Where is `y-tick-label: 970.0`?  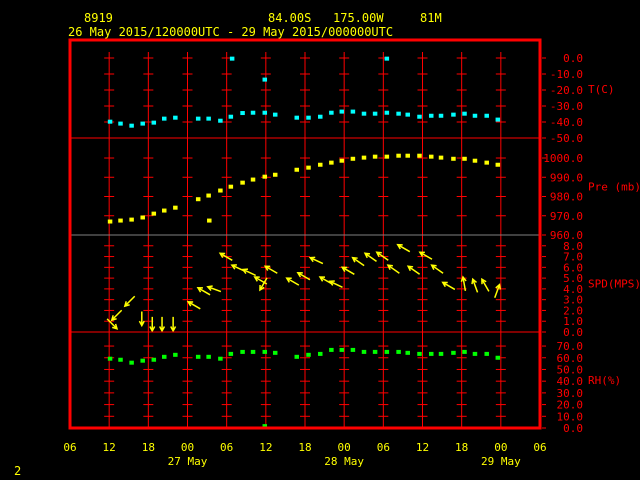
y-tick-label: 970.0 is located at coordinates (566, 216).